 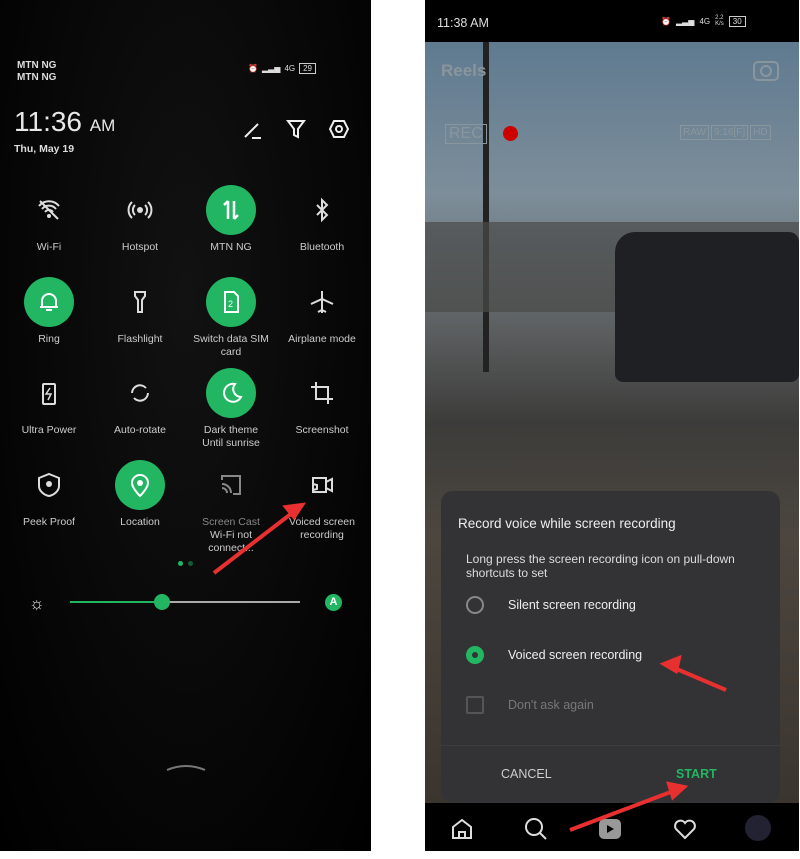 What do you see at coordinates (623, 810) in the screenshot?
I see `arrow-to-start` at bounding box center [623, 810].